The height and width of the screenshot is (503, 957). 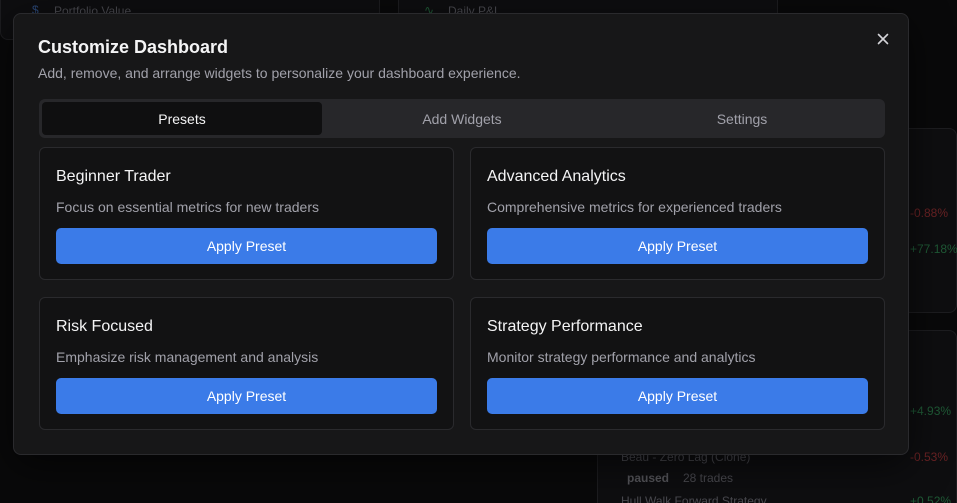 What do you see at coordinates (929, 213) in the screenshot?
I see `bg-value: -0.88%` at bounding box center [929, 213].